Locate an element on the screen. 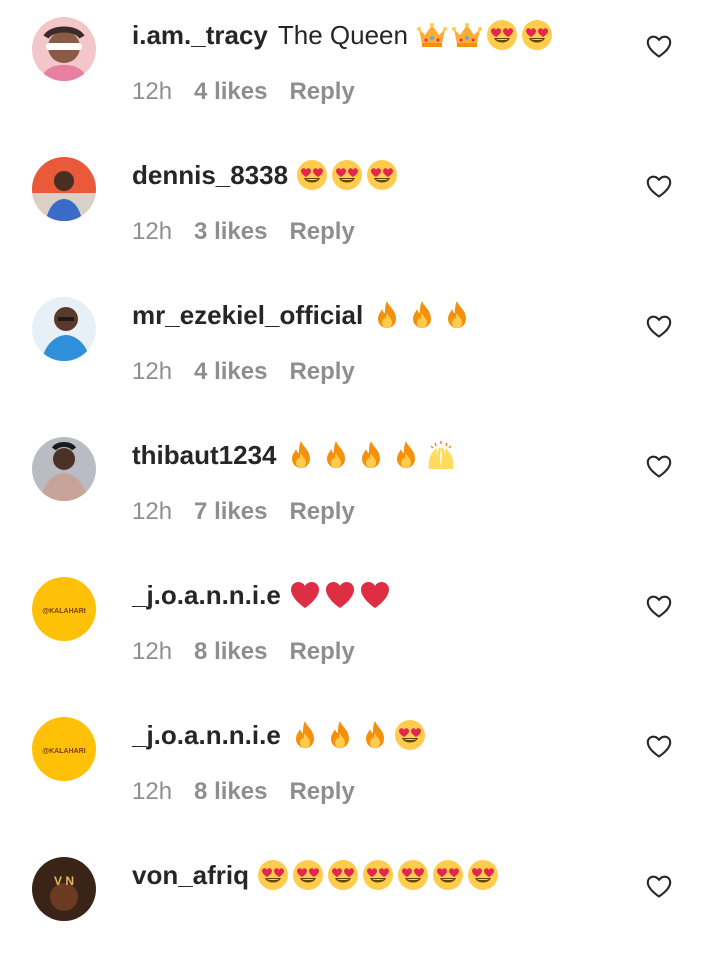 Image resolution: width=720 pixels, height=980 pixels. comment-body: mr_ezekiel_official is located at coordinates (304, 315).